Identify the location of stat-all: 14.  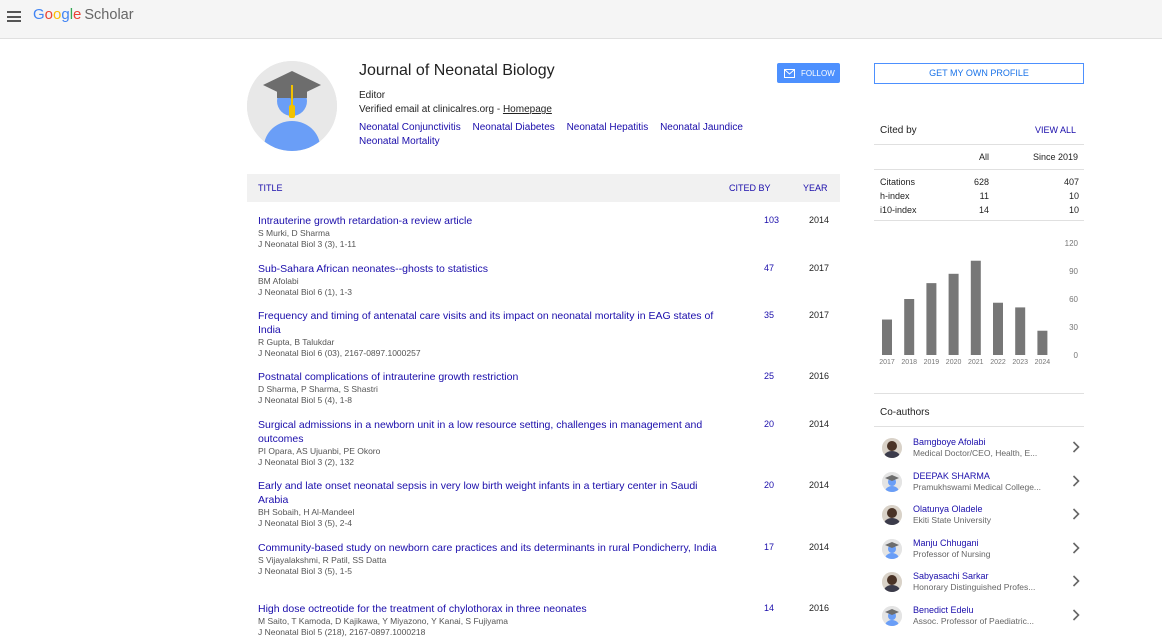
(983, 210).